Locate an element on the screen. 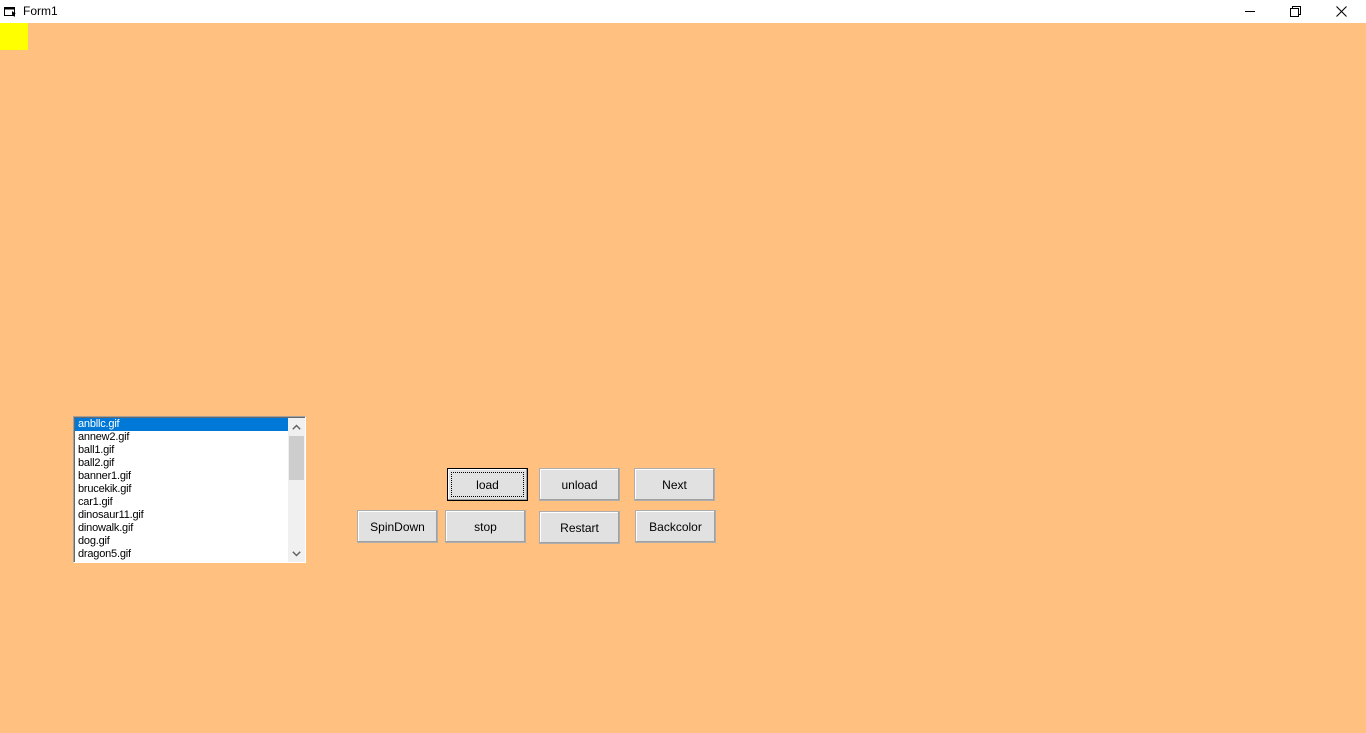 This screenshot has width=1366, height=733. restore-button is located at coordinates (1295, 11).